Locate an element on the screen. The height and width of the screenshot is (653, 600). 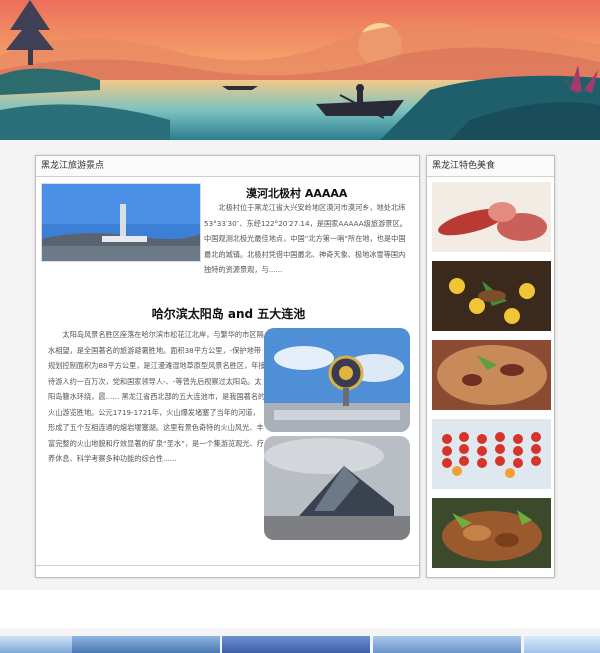
food-image-sausage is located at coordinates (491, 217).